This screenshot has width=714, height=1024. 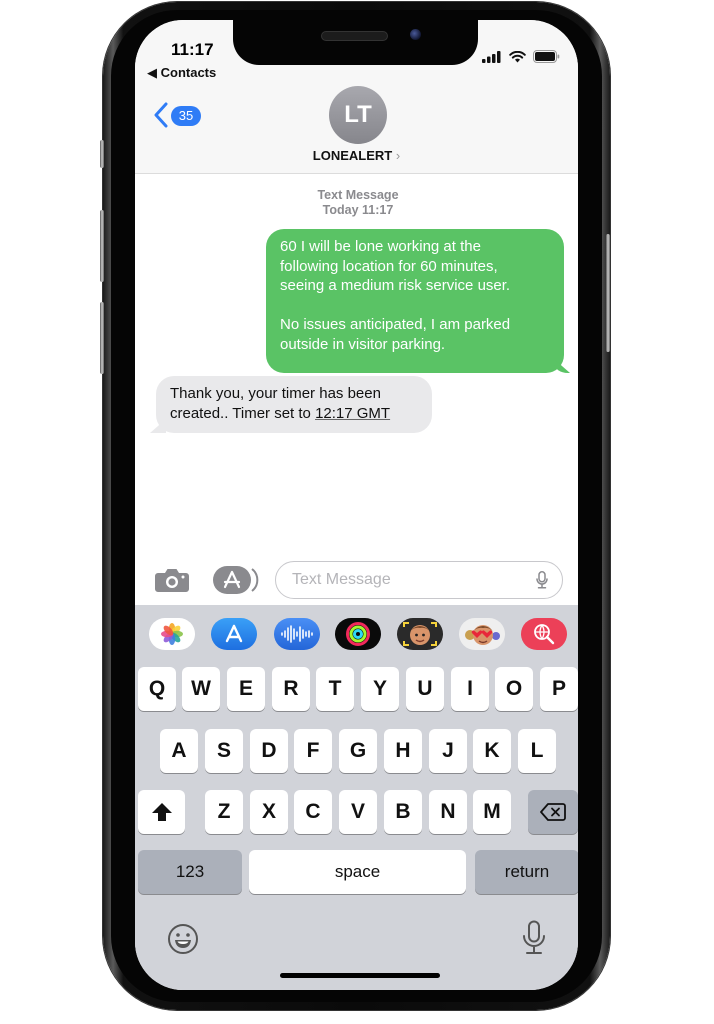 I want to click on key-j: J, so click(x=448, y=751).